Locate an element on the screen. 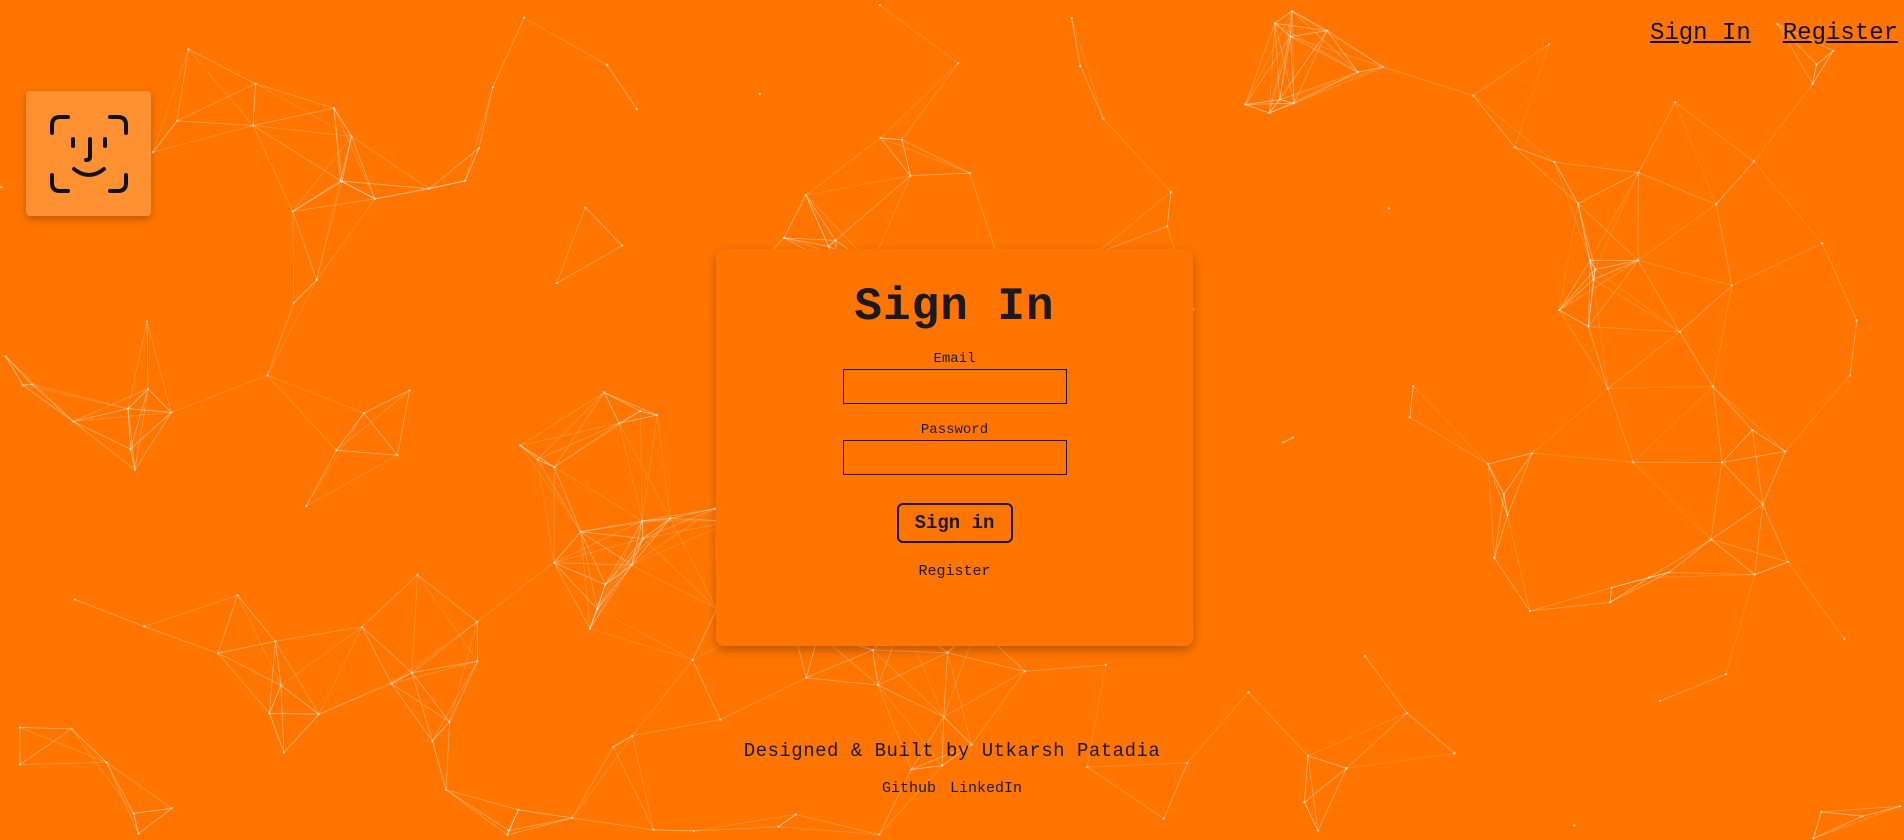  github-link: Github is located at coordinates (909, 788).